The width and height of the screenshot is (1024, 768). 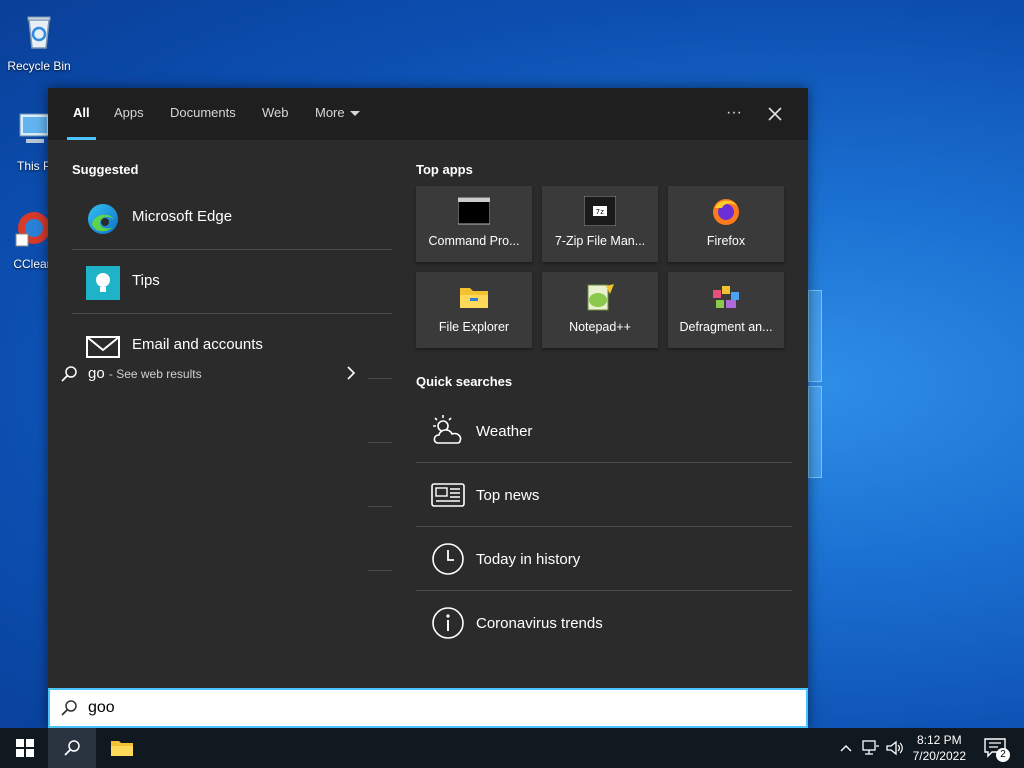 What do you see at coordinates (444, 169) in the screenshot?
I see `top-apps-heading: Top apps` at bounding box center [444, 169].